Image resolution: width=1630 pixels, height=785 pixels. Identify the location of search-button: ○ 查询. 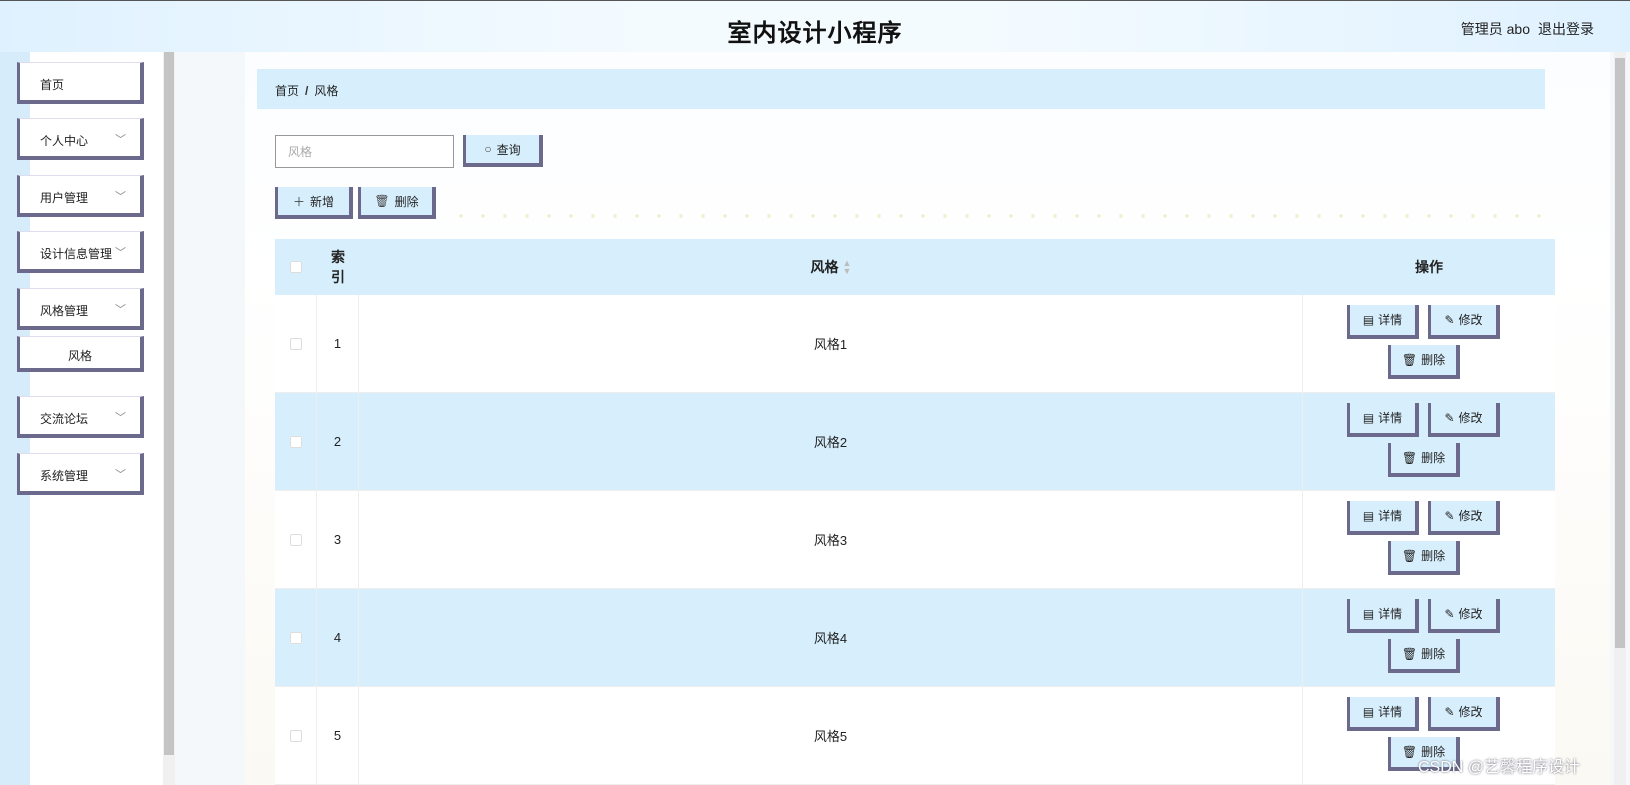
(503, 151).